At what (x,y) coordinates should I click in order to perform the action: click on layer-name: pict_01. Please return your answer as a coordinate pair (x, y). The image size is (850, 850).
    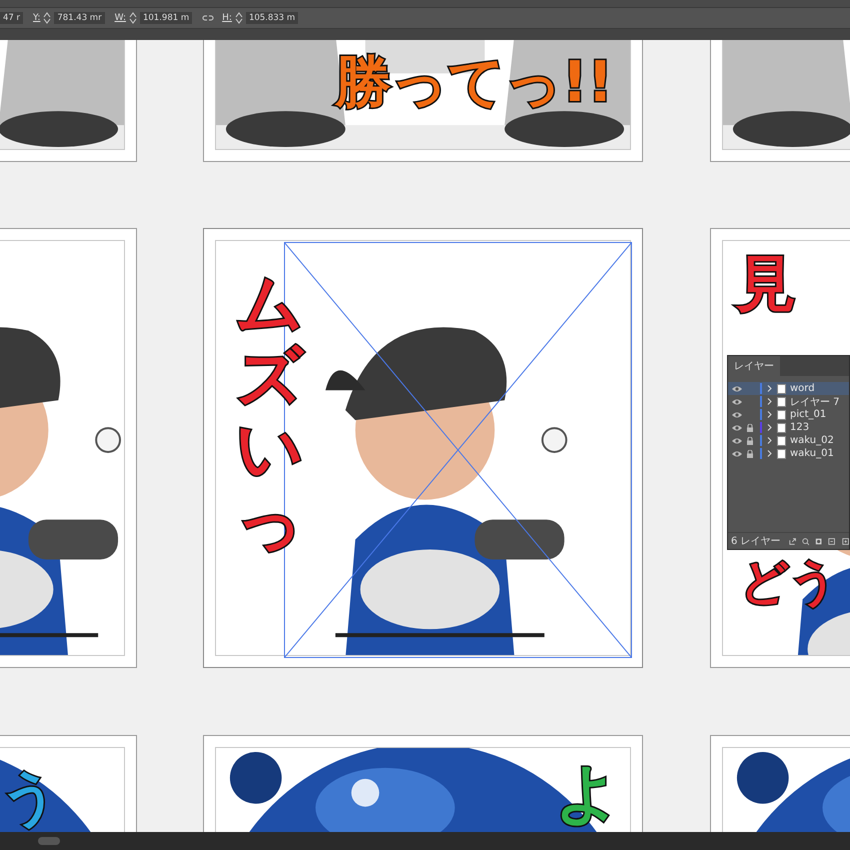
    Looking at the image, I should click on (808, 414).